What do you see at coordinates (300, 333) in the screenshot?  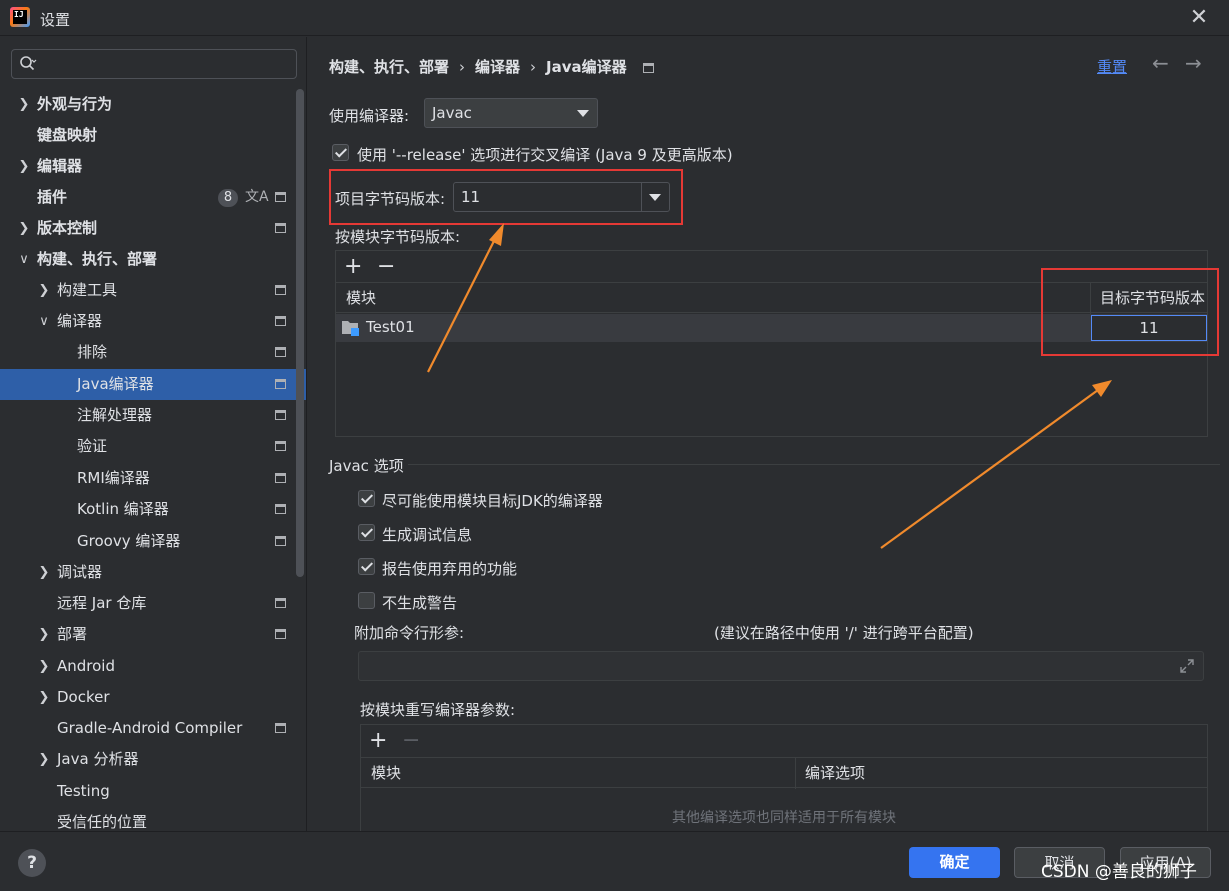 I see `sidebar-scrollbar` at bounding box center [300, 333].